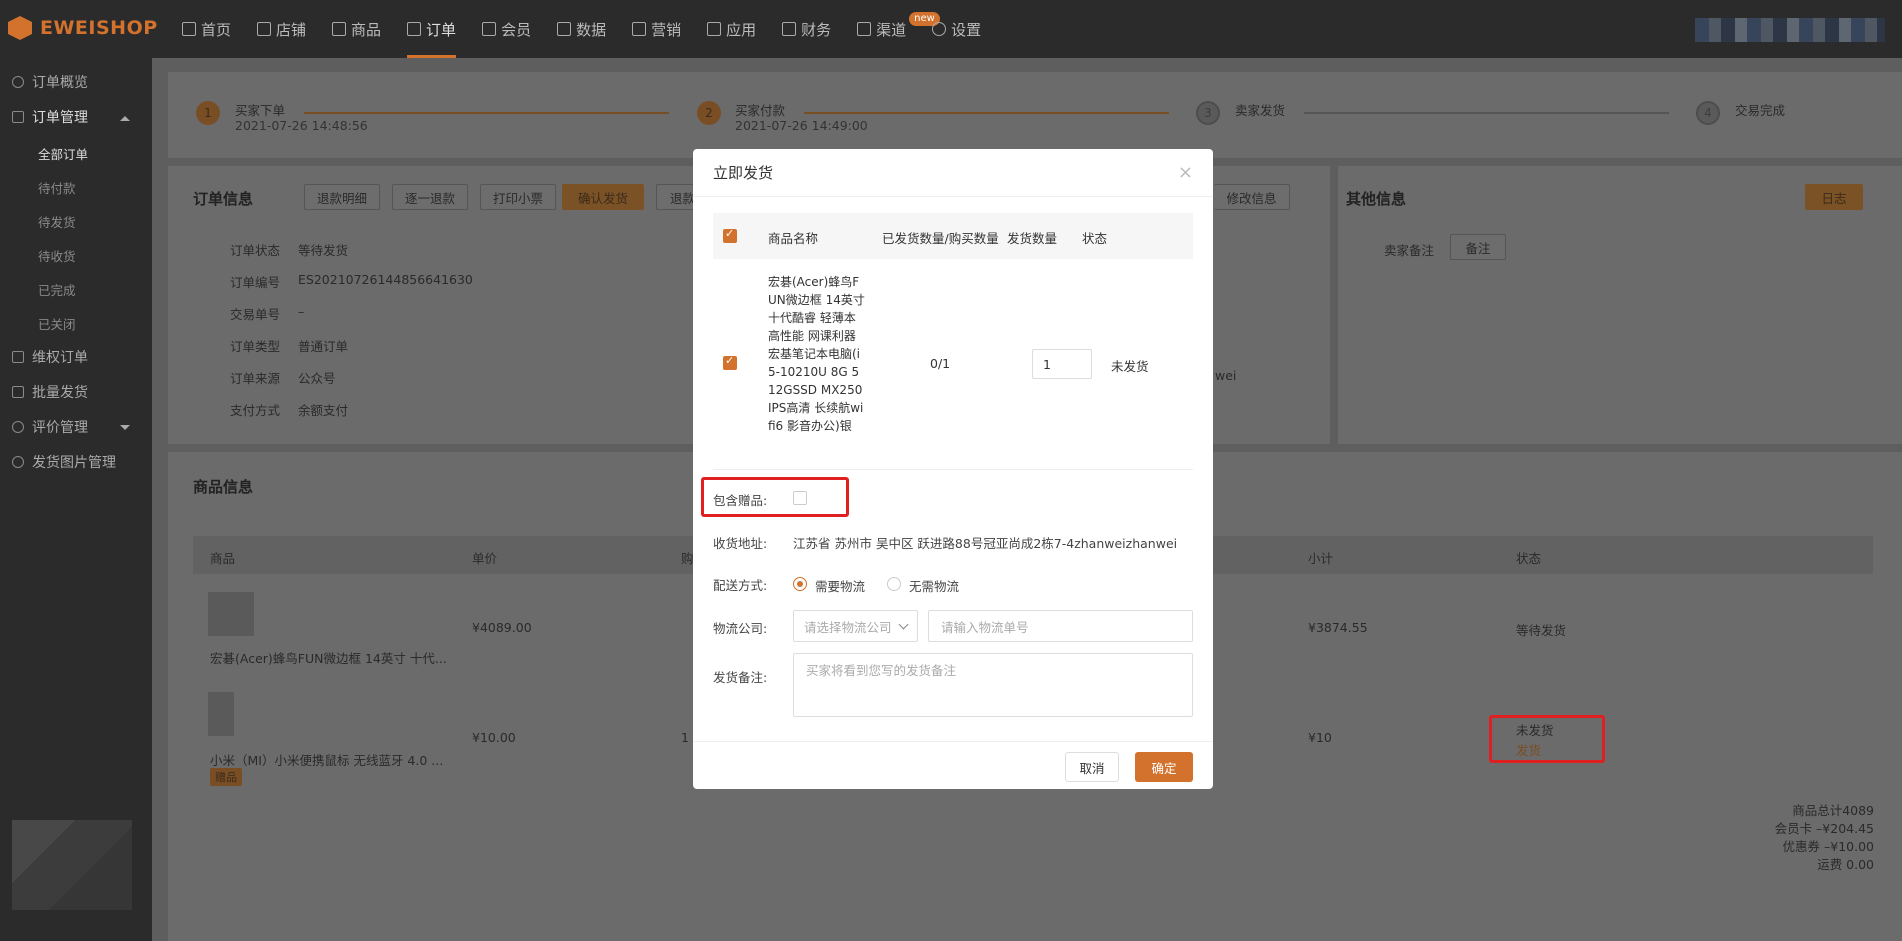 This screenshot has width=1902, height=941. What do you see at coordinates (1252, 197) in the screenshot?
I see `modify-info-button: 修改信息` at bounding box center [1252, 197].